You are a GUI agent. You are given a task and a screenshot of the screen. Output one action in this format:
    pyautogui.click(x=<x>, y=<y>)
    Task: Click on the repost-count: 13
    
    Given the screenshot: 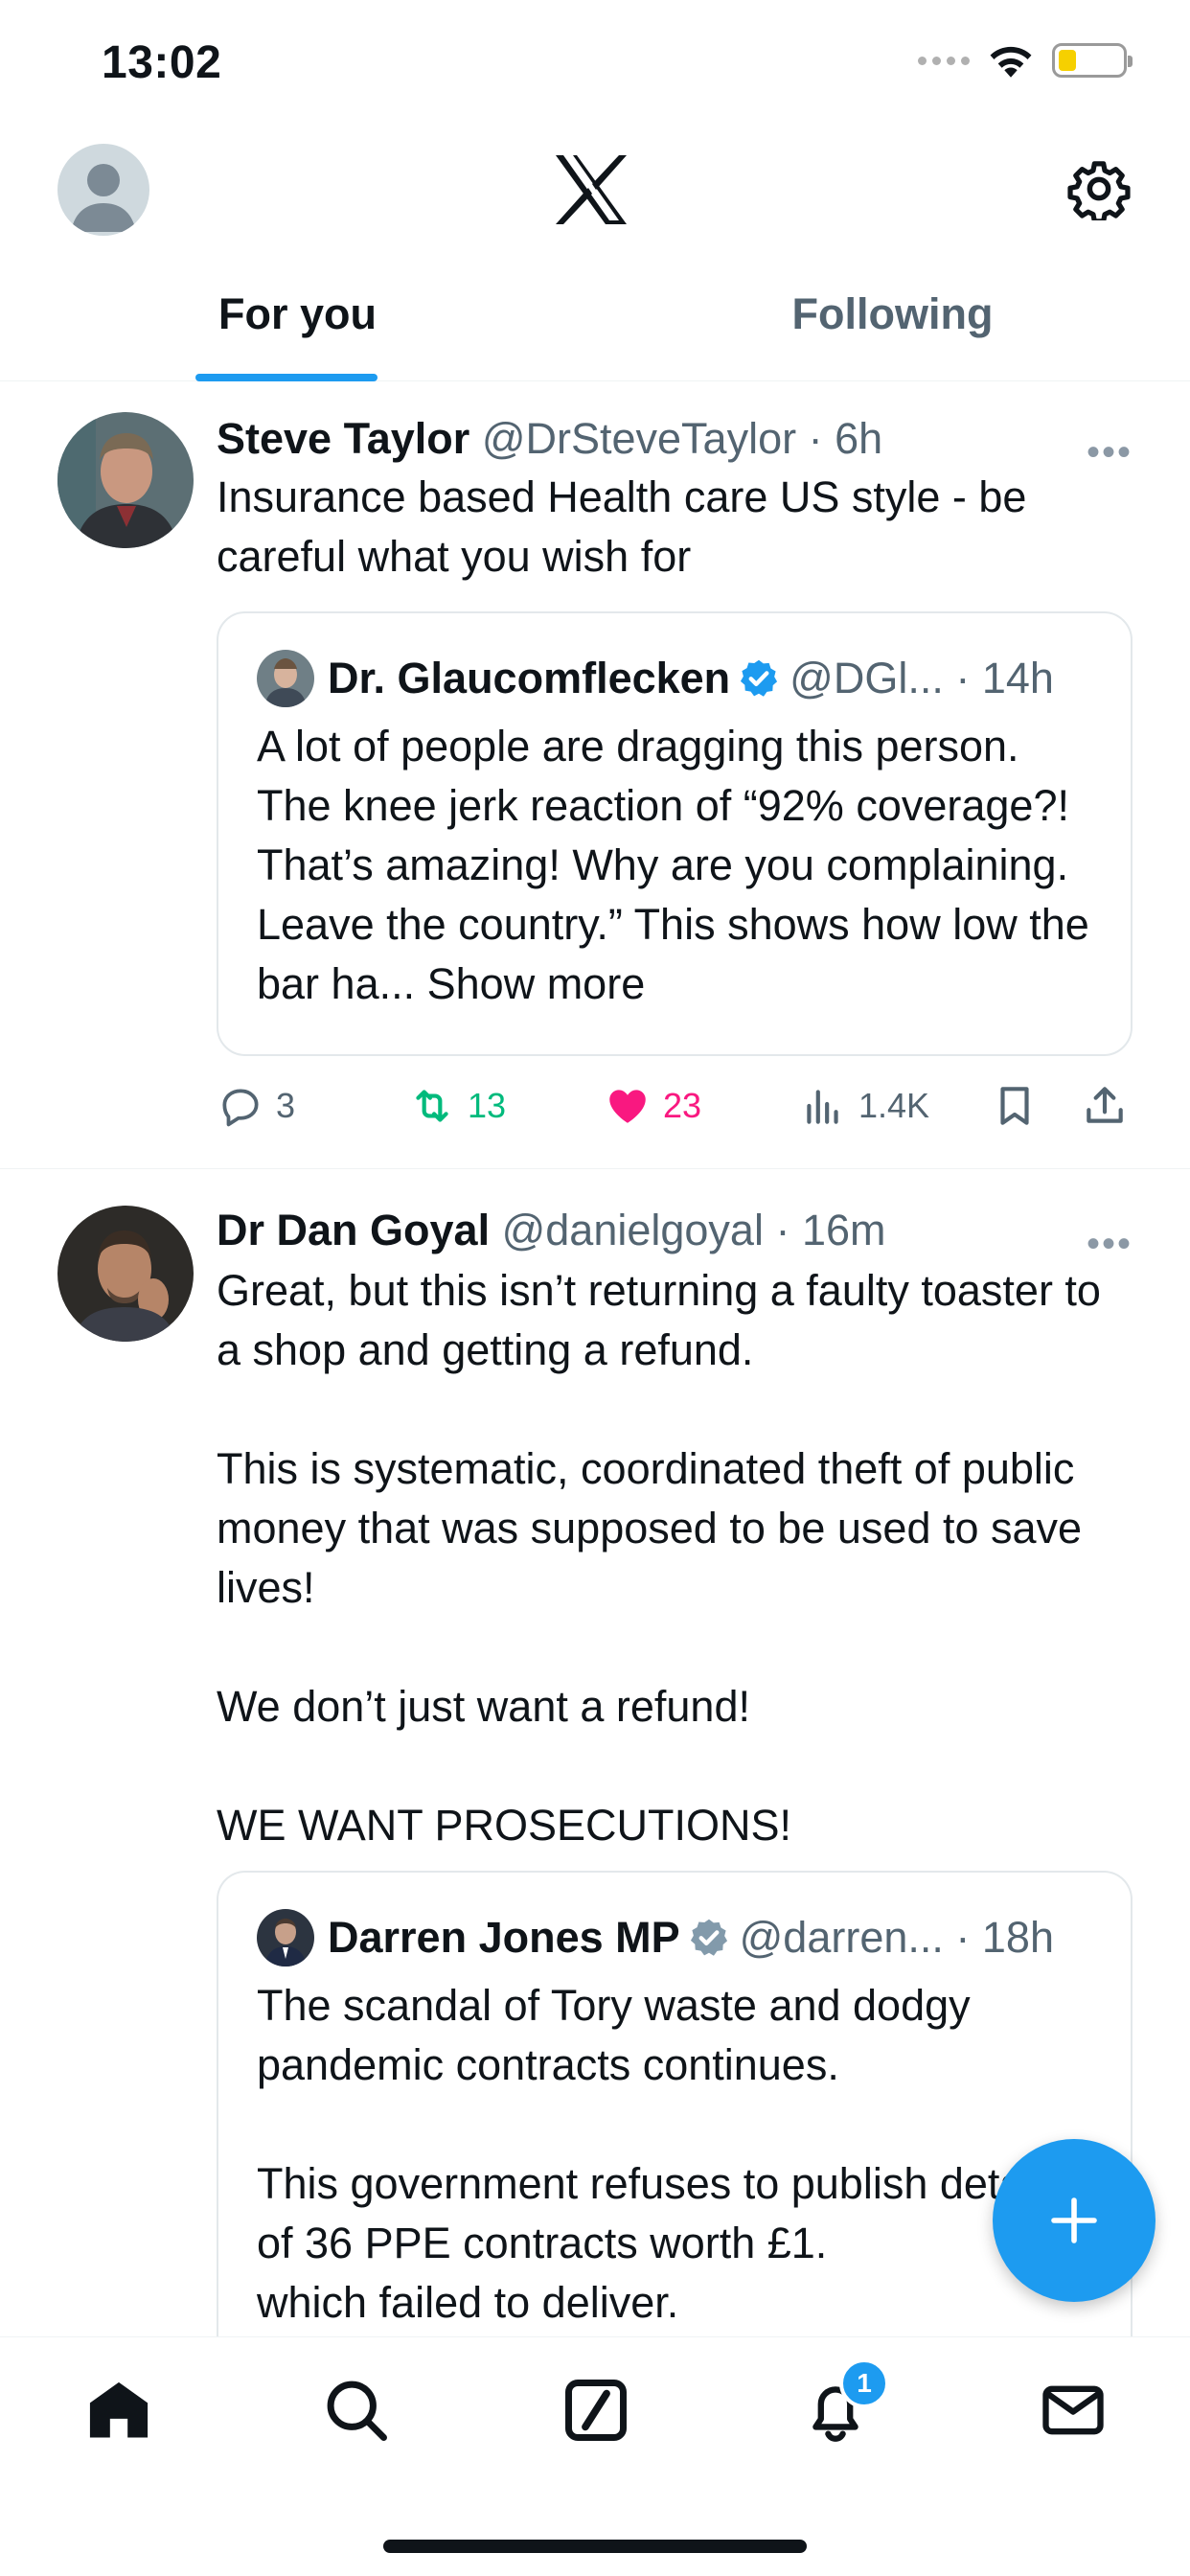 What is the action you would take?
    pyautogui.click(x=488, y=1105)
    